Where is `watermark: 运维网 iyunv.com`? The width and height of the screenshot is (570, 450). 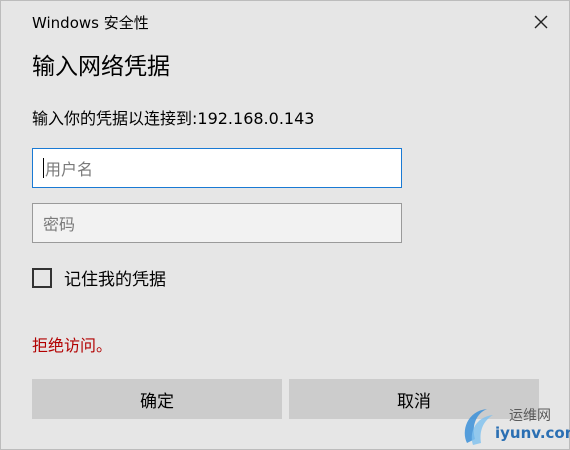 watermark: 运维网 iyunv.com is located at coordinates (514, 424).